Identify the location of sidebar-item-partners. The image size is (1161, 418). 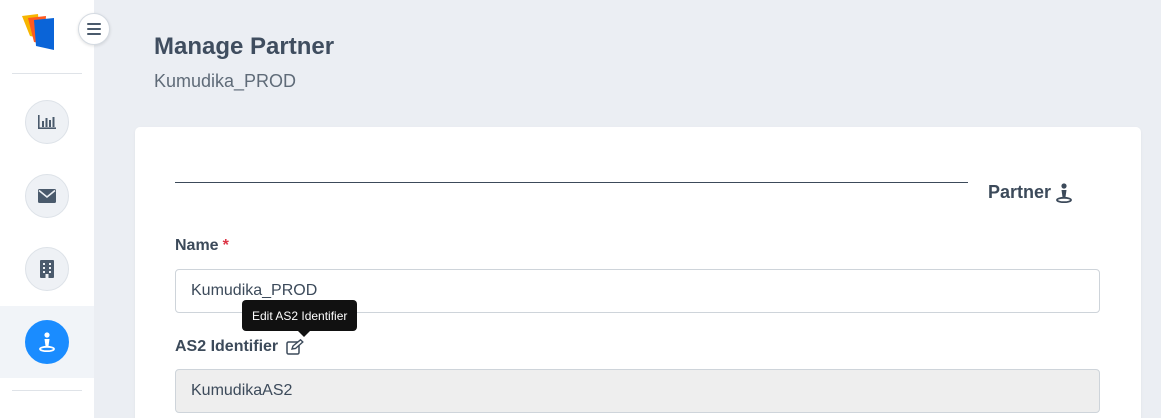
(47, 342).